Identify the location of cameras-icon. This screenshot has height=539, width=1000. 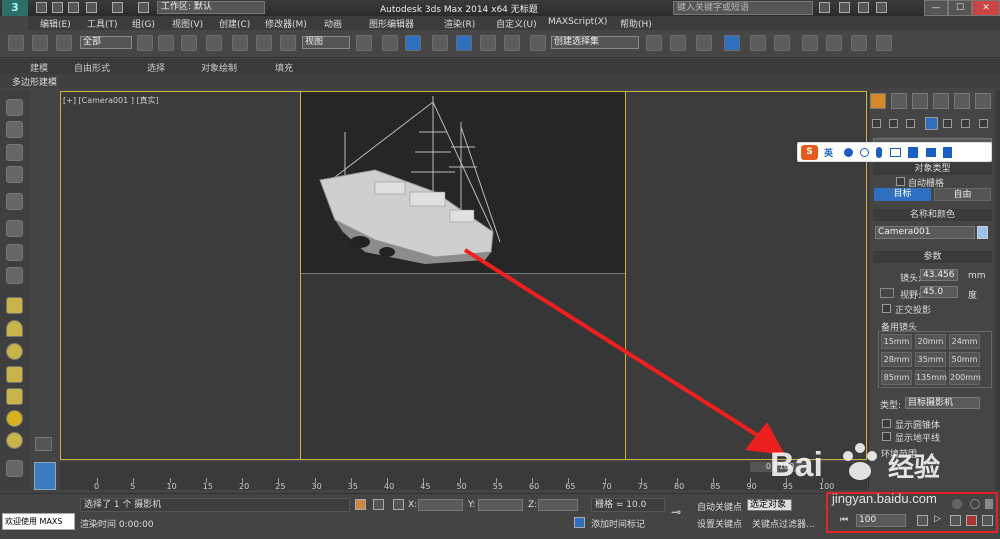
(931, 123).